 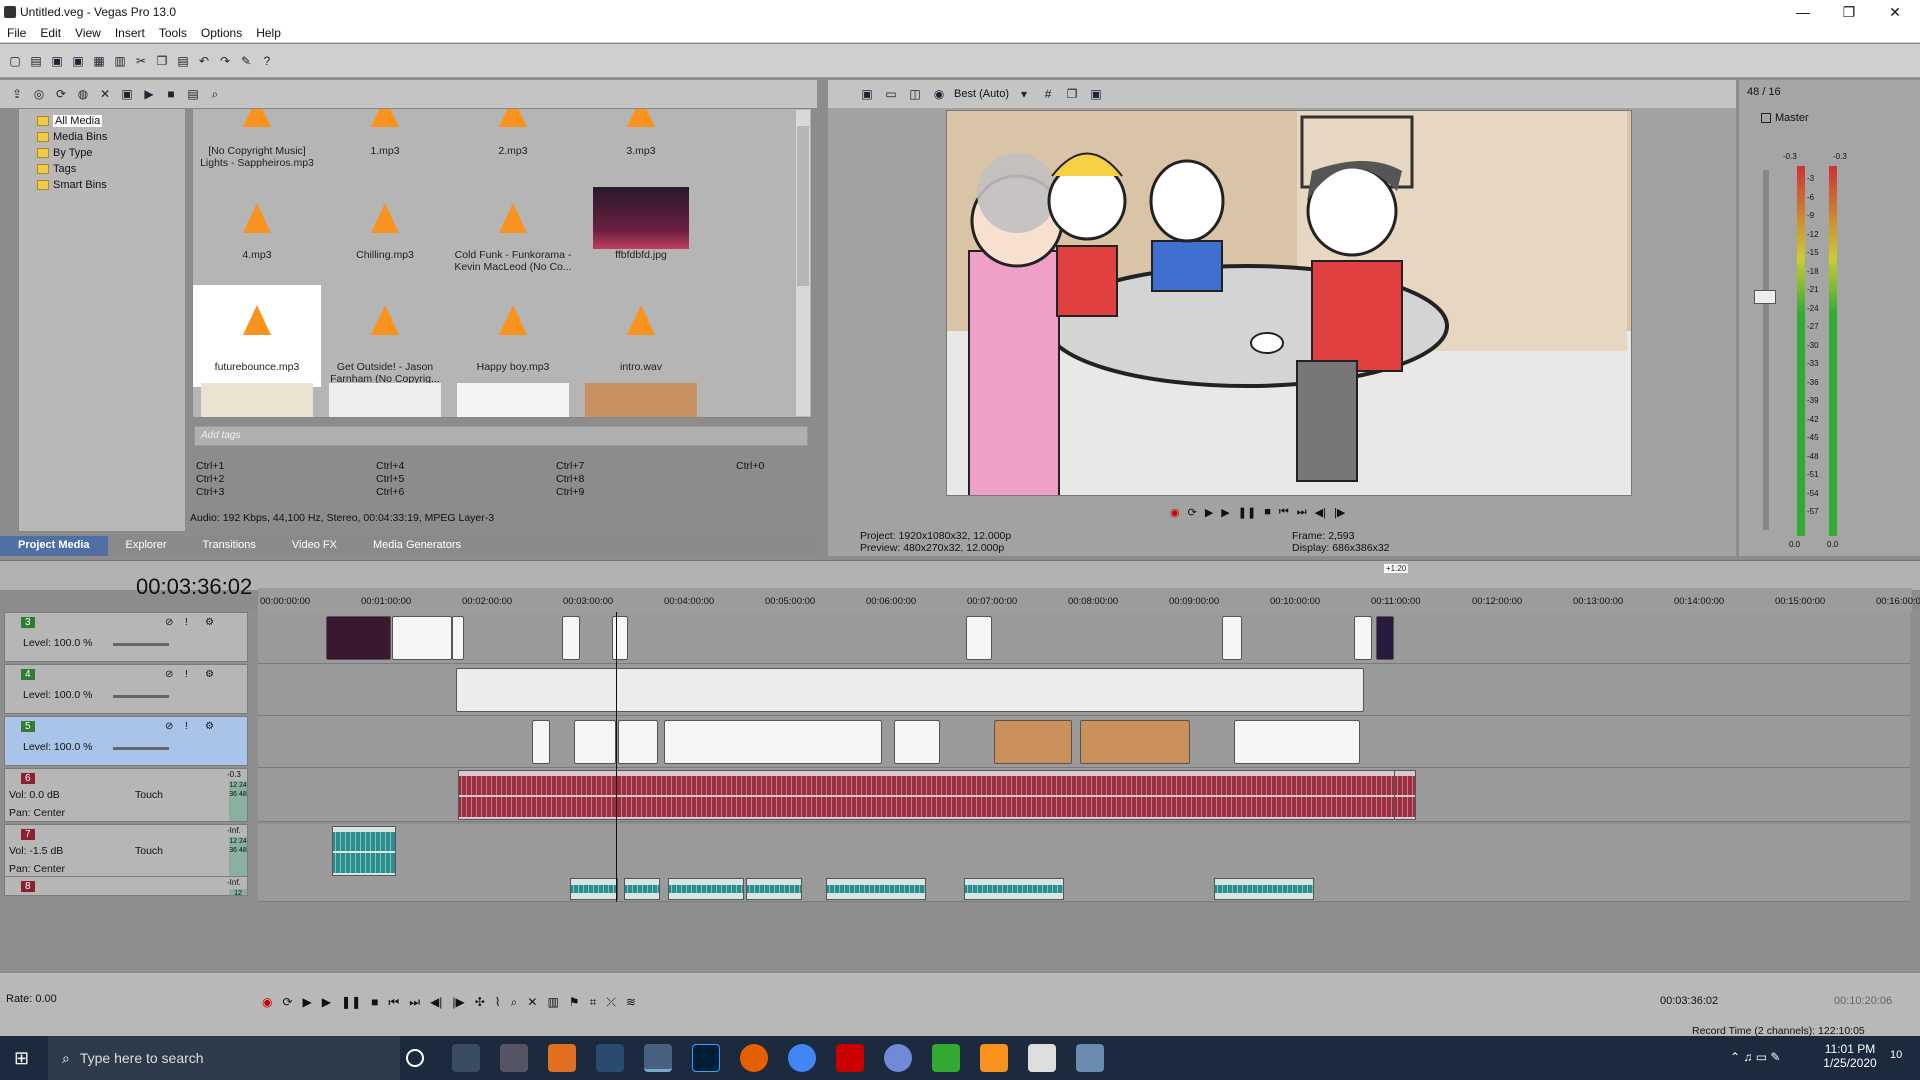 What do you see at coordinates (513, 146) in the screenshot?
I see `media-item: 2.mp3` at bounding box center [513, 146].